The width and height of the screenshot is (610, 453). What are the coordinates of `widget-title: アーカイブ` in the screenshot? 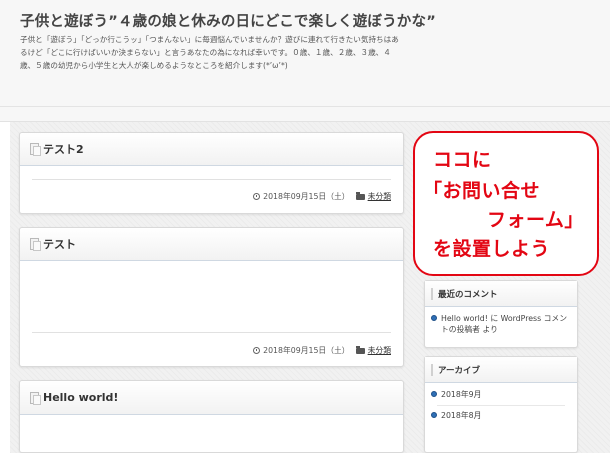 It's located at (455, 369).